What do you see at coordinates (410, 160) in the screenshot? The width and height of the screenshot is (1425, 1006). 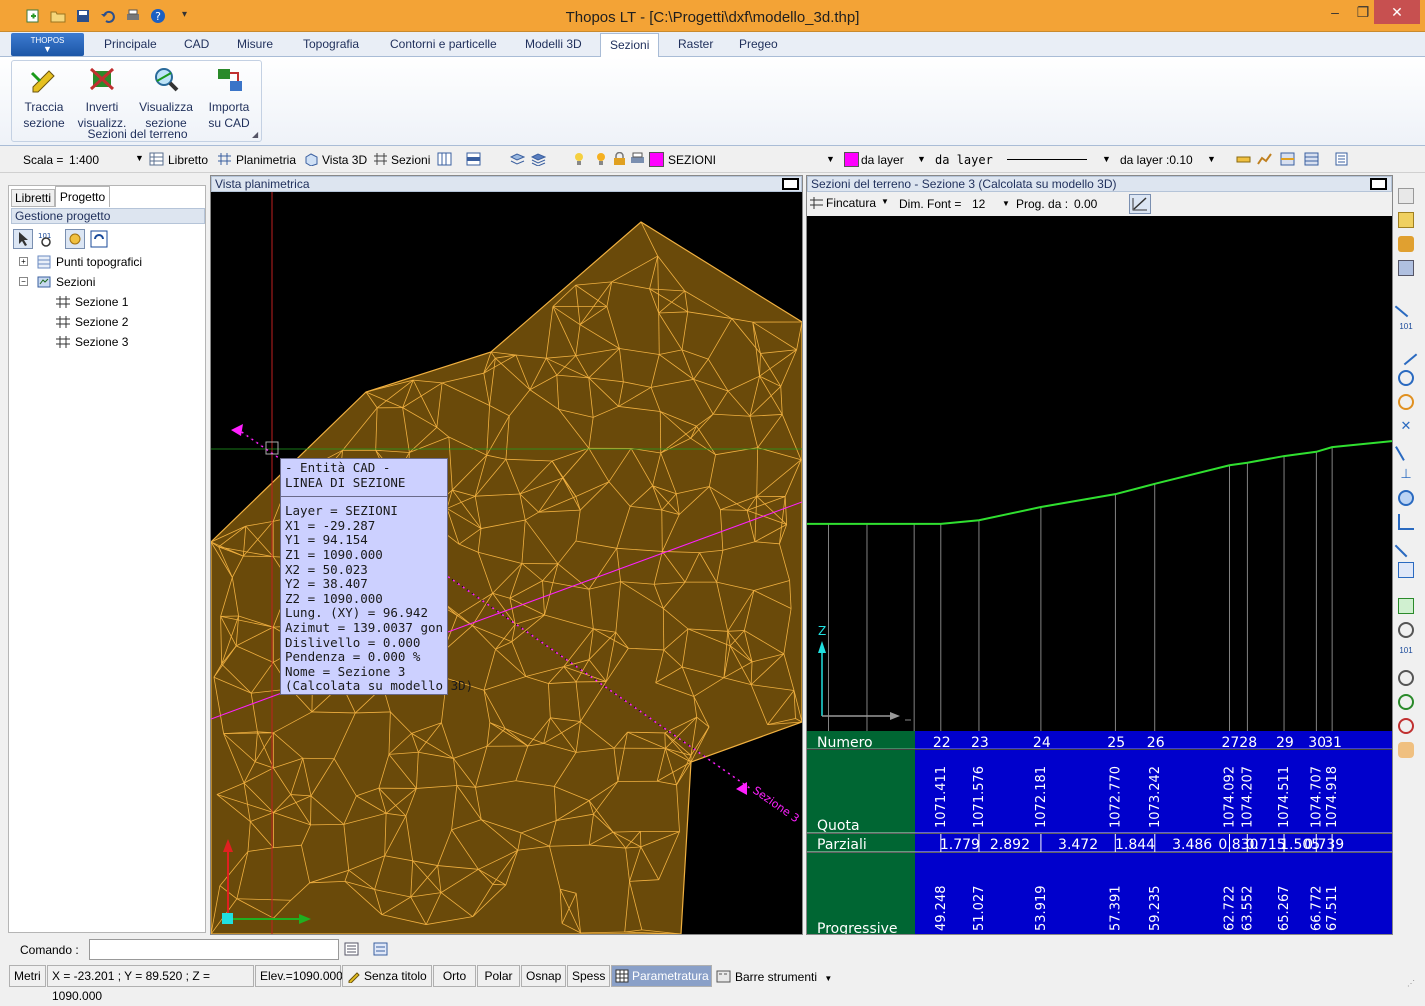 I see `sezioni-button: Sezioni` at bounding box center [410, 160].